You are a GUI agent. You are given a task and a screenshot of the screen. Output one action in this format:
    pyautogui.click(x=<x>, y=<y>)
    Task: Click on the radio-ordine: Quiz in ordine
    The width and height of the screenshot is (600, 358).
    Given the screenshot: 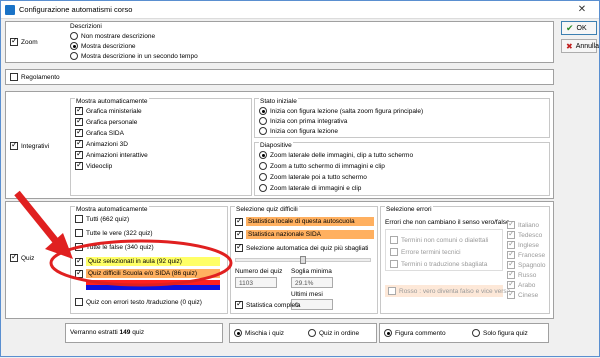 What is the action you would take?
    pyautogui.click(x=333, y=333)
    